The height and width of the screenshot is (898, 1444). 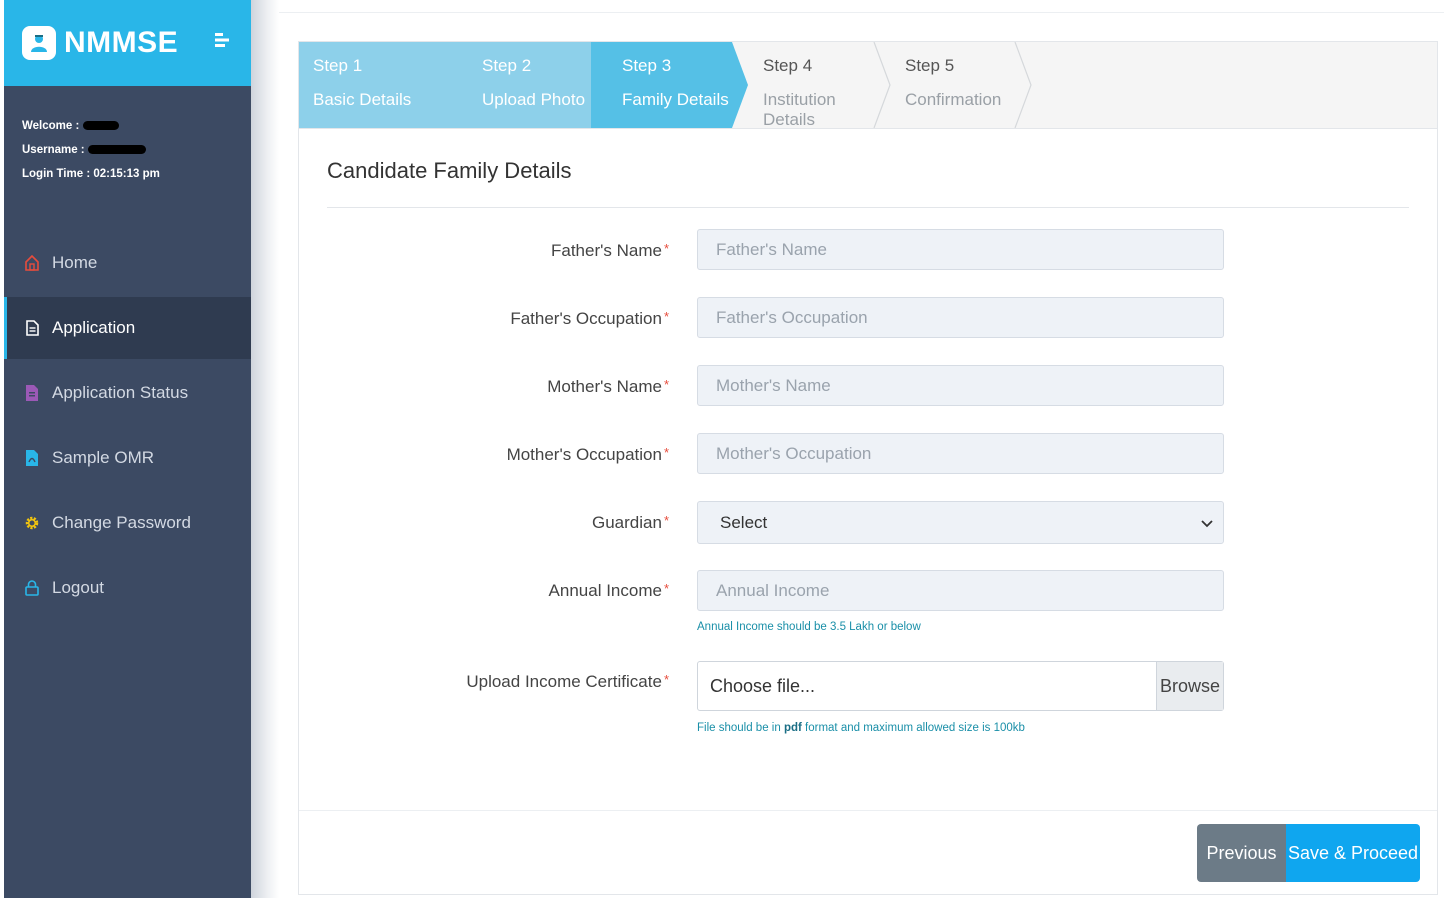 I want to click on annual-income-label: Annual Income *, so click(x=609, y=591).